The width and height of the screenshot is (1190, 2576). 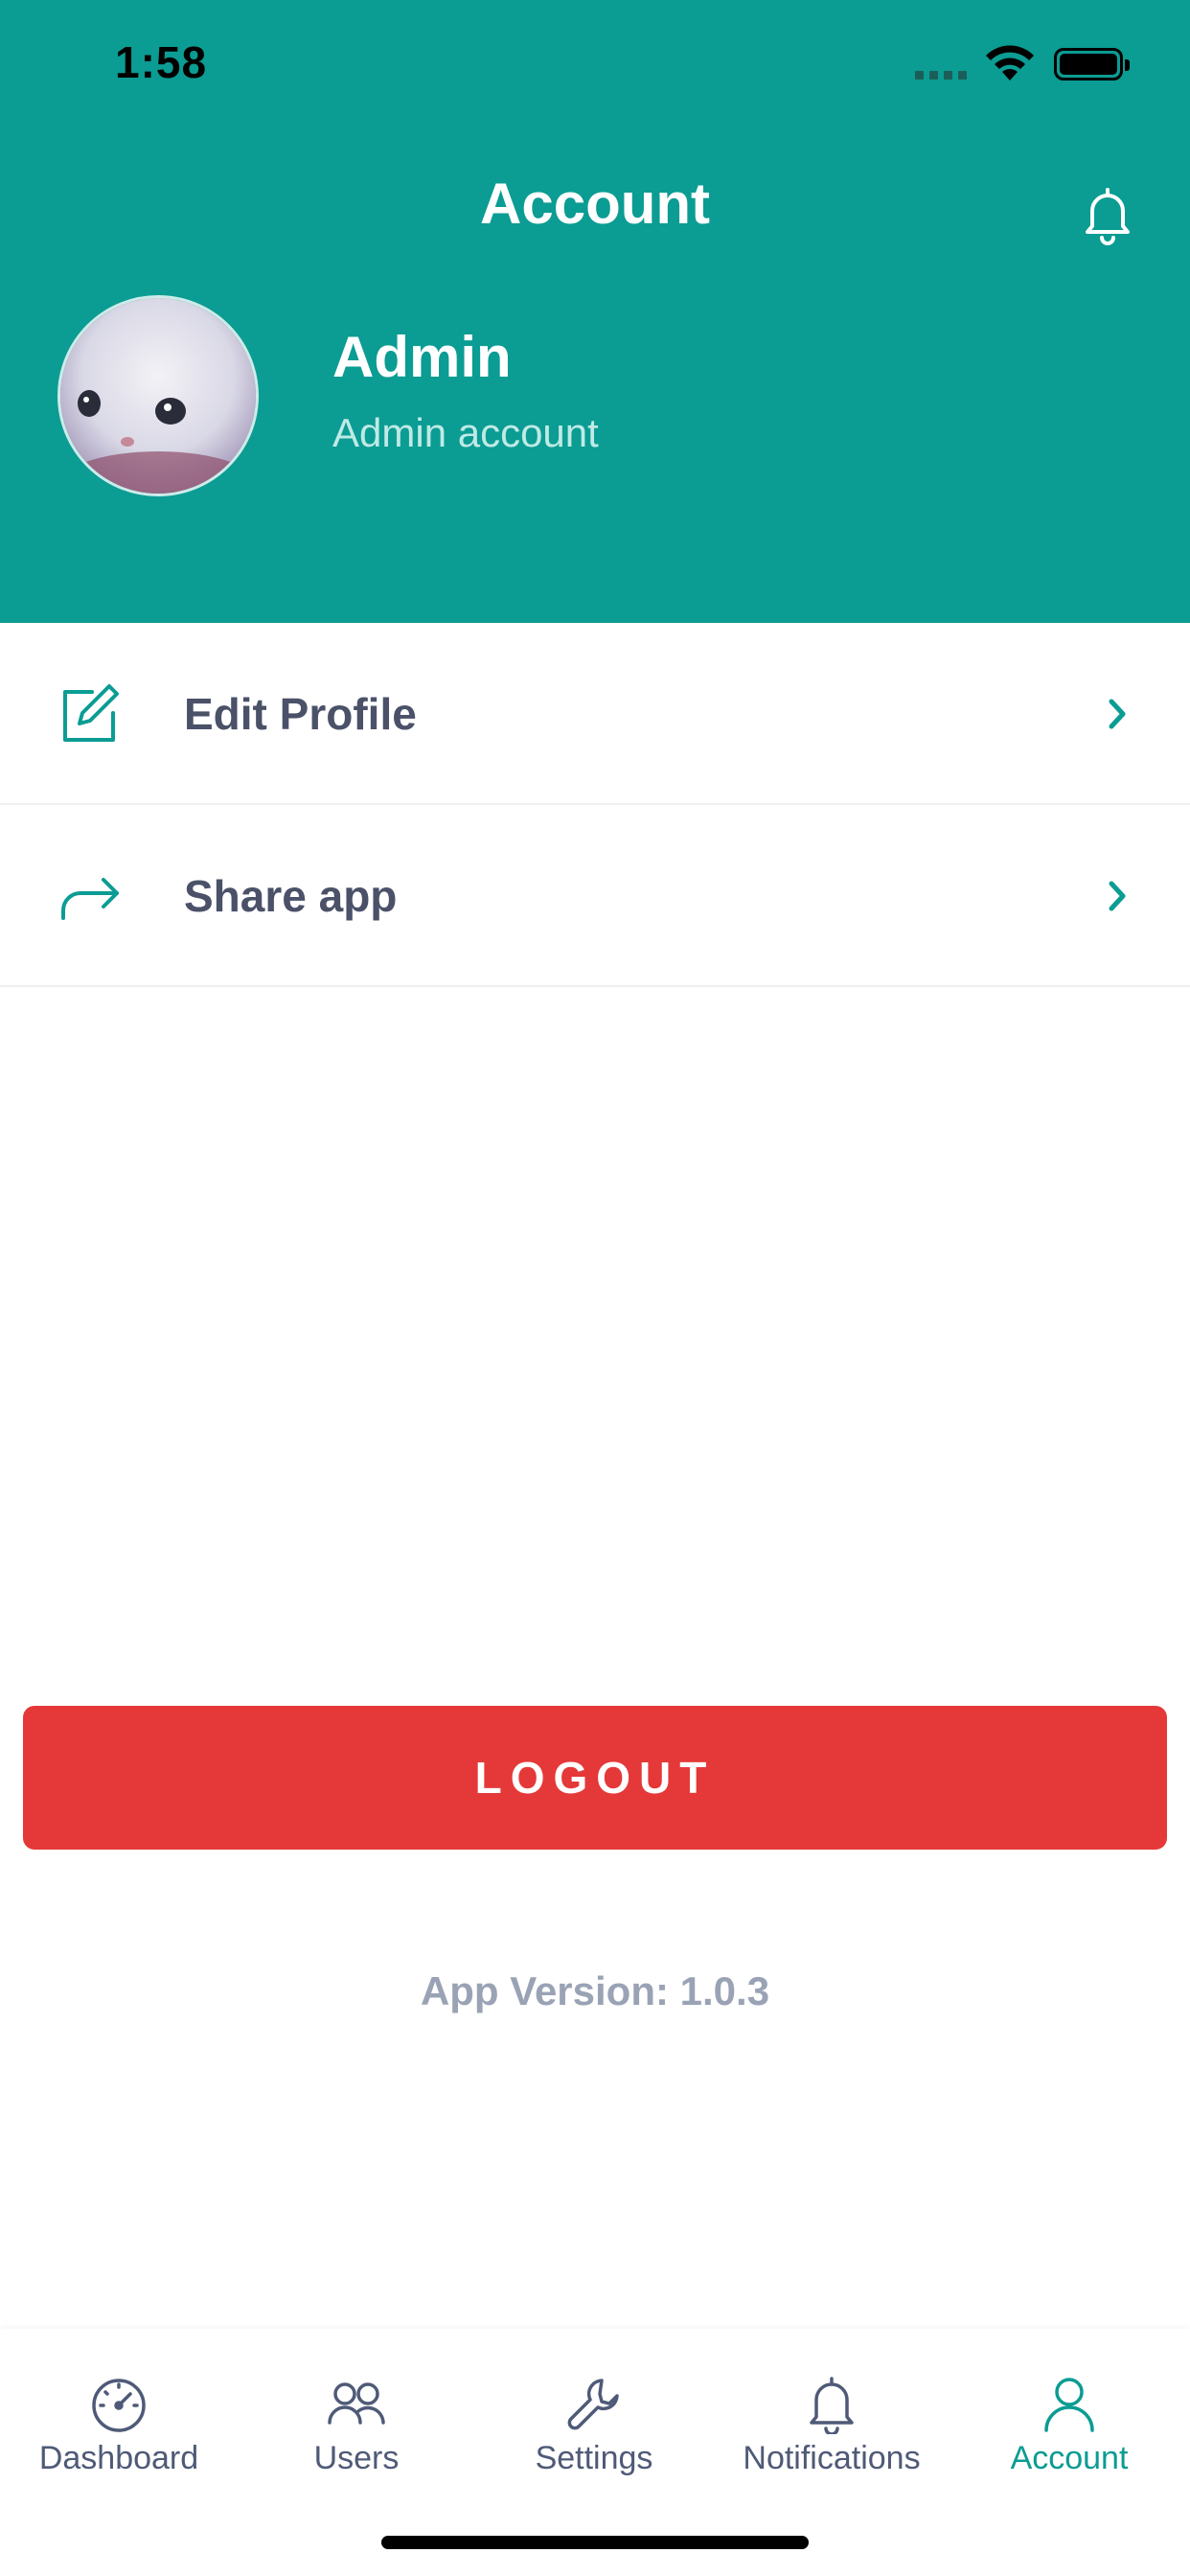 I want to click on tab-account: Account, so click(x=1069, y=2425).